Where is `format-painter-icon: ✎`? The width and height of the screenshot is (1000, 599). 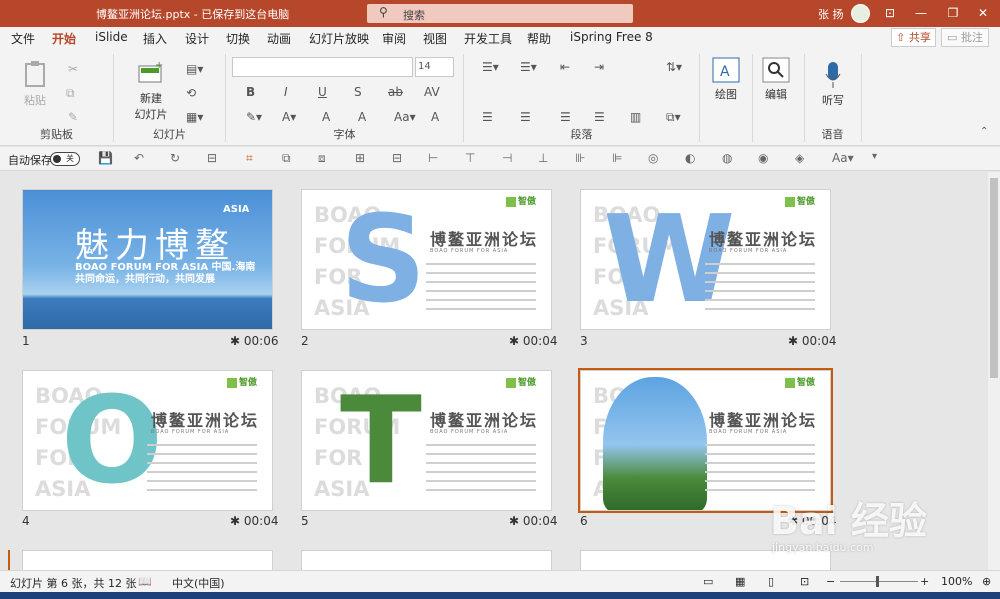 format-painter-icon: ✎ is located at coordinates (73, 117).